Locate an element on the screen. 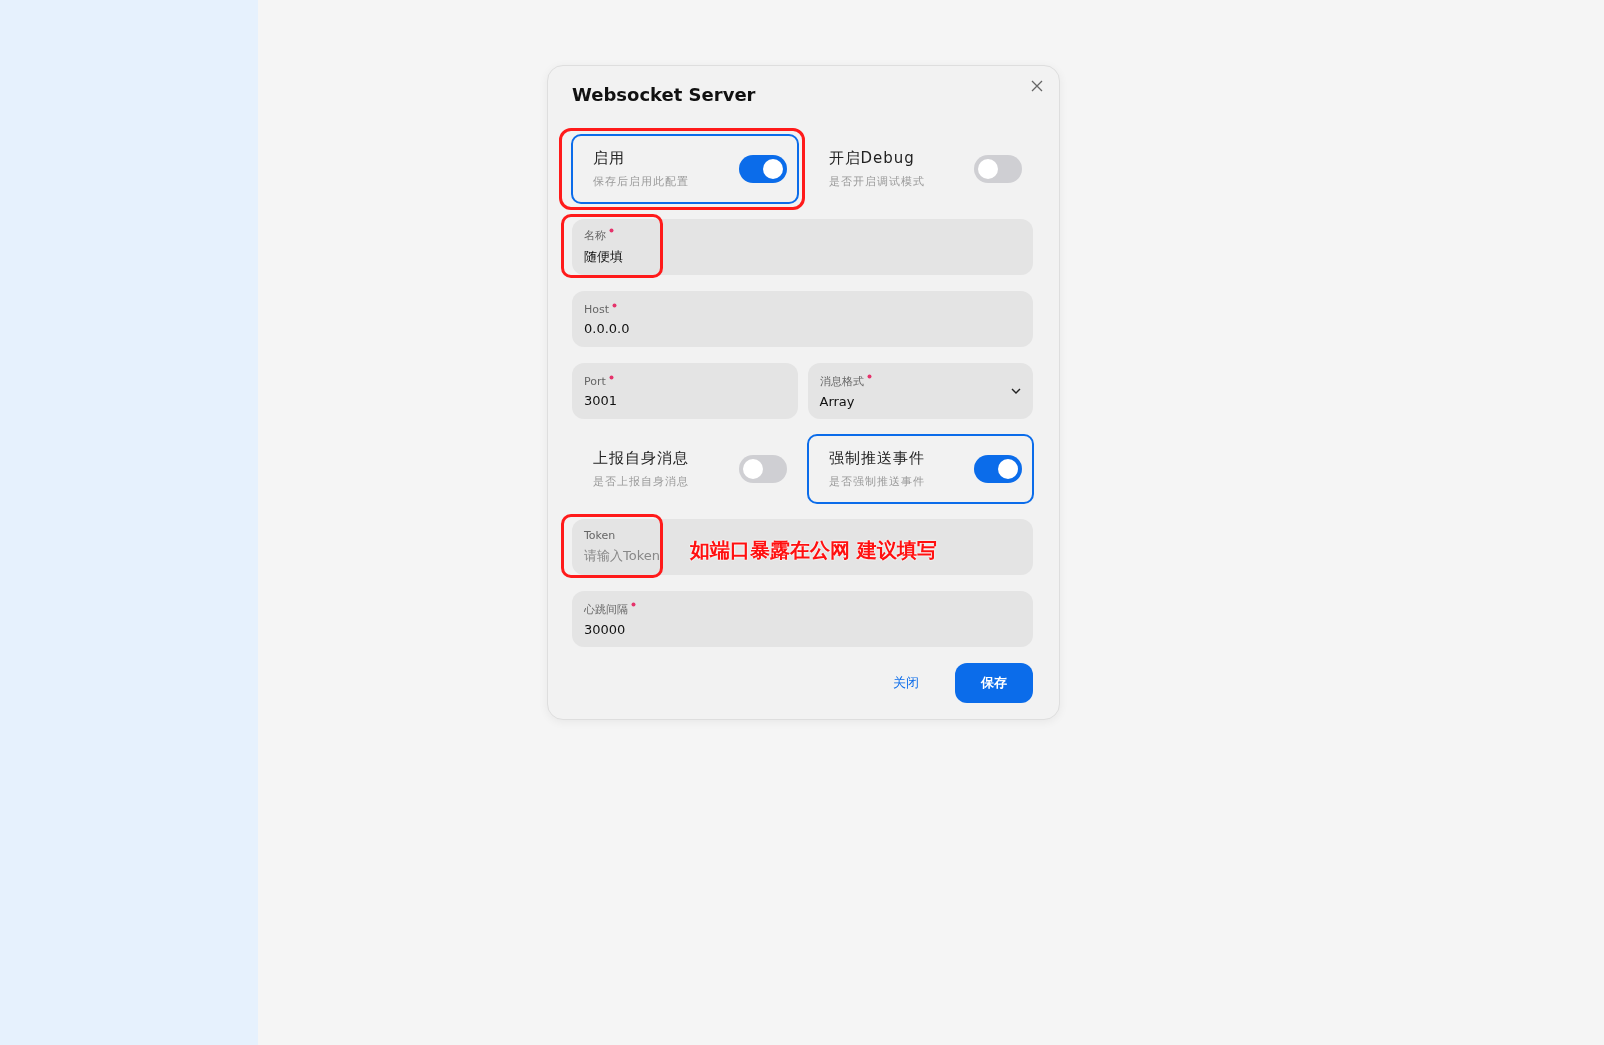  switch-description: 是否强制推送事件 is located at coordinates (876, 481).